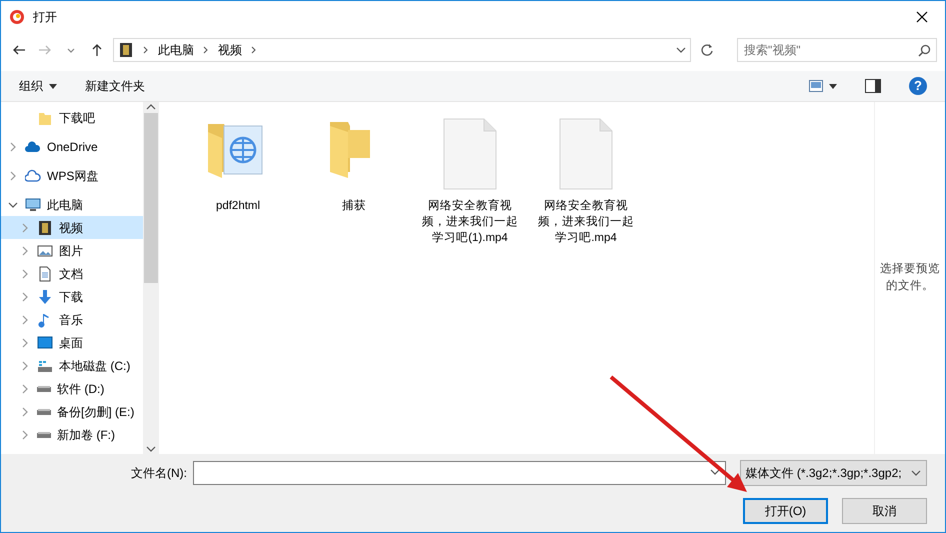 Image resolution: width=946 pixels, height=533 pixels. Describe the element at coordinates (97, 50) in the screenshot. I see `up-arrow-icon` at that location.